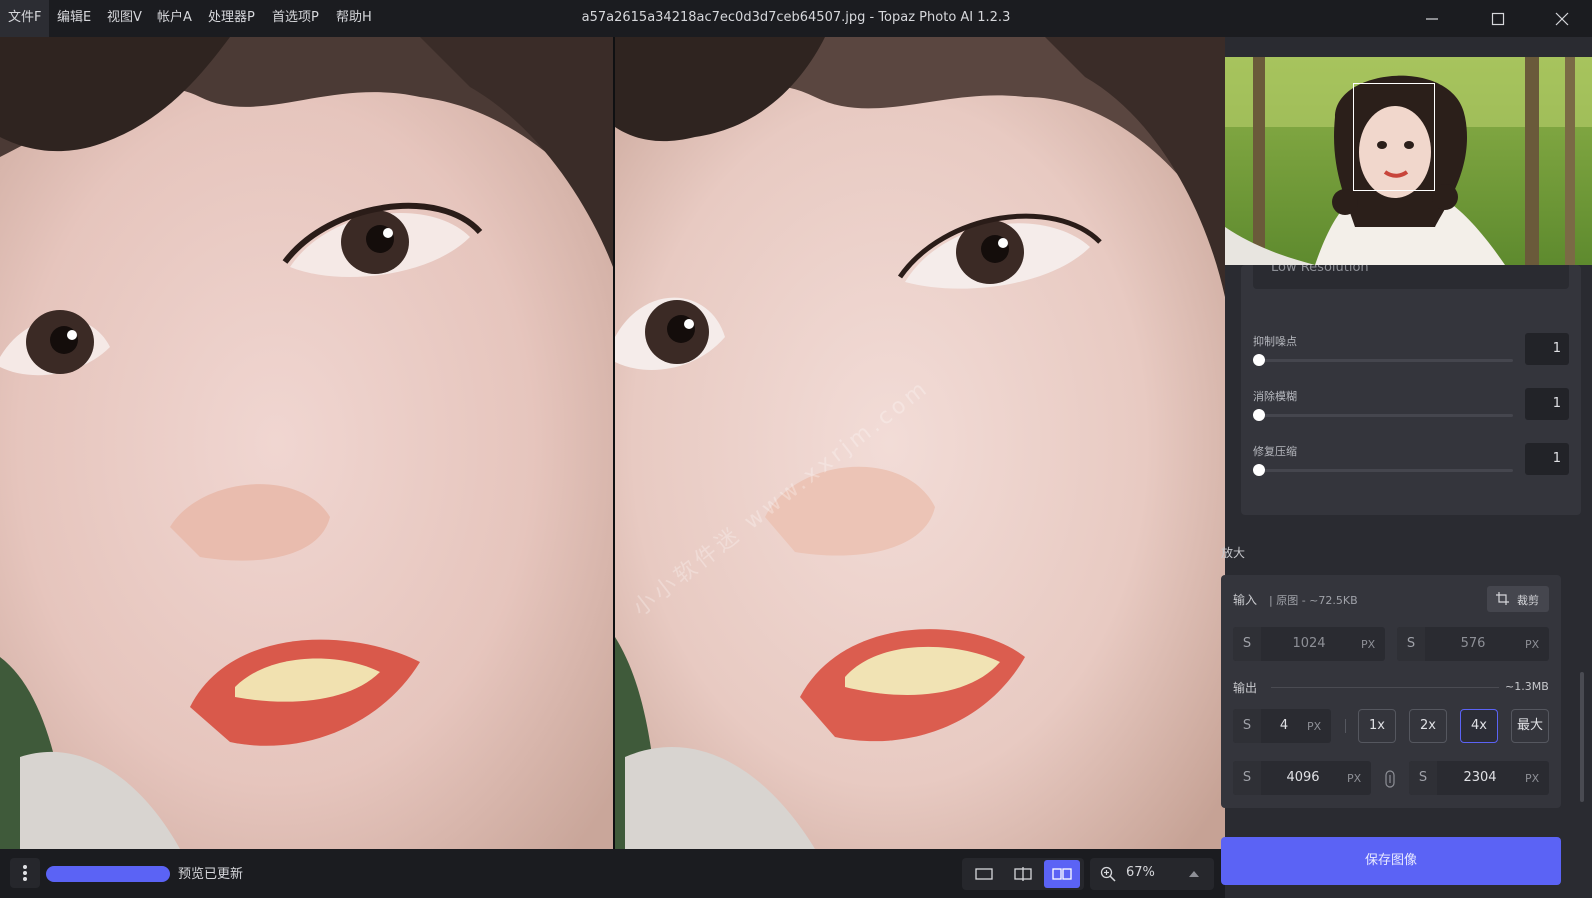  Describe the element at coordinates (211, 874) in the screenshot. I see `preview-status: 预览已更新` at that location.